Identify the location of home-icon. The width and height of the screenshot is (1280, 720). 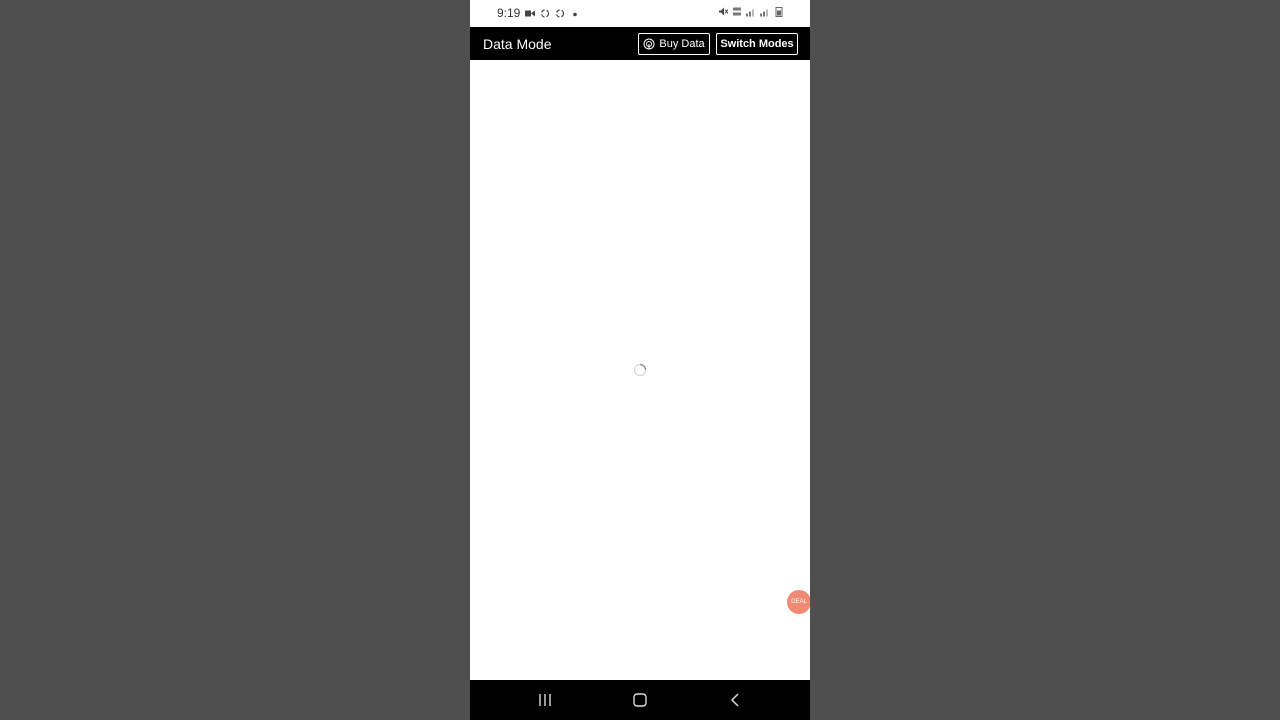
(640, 700).